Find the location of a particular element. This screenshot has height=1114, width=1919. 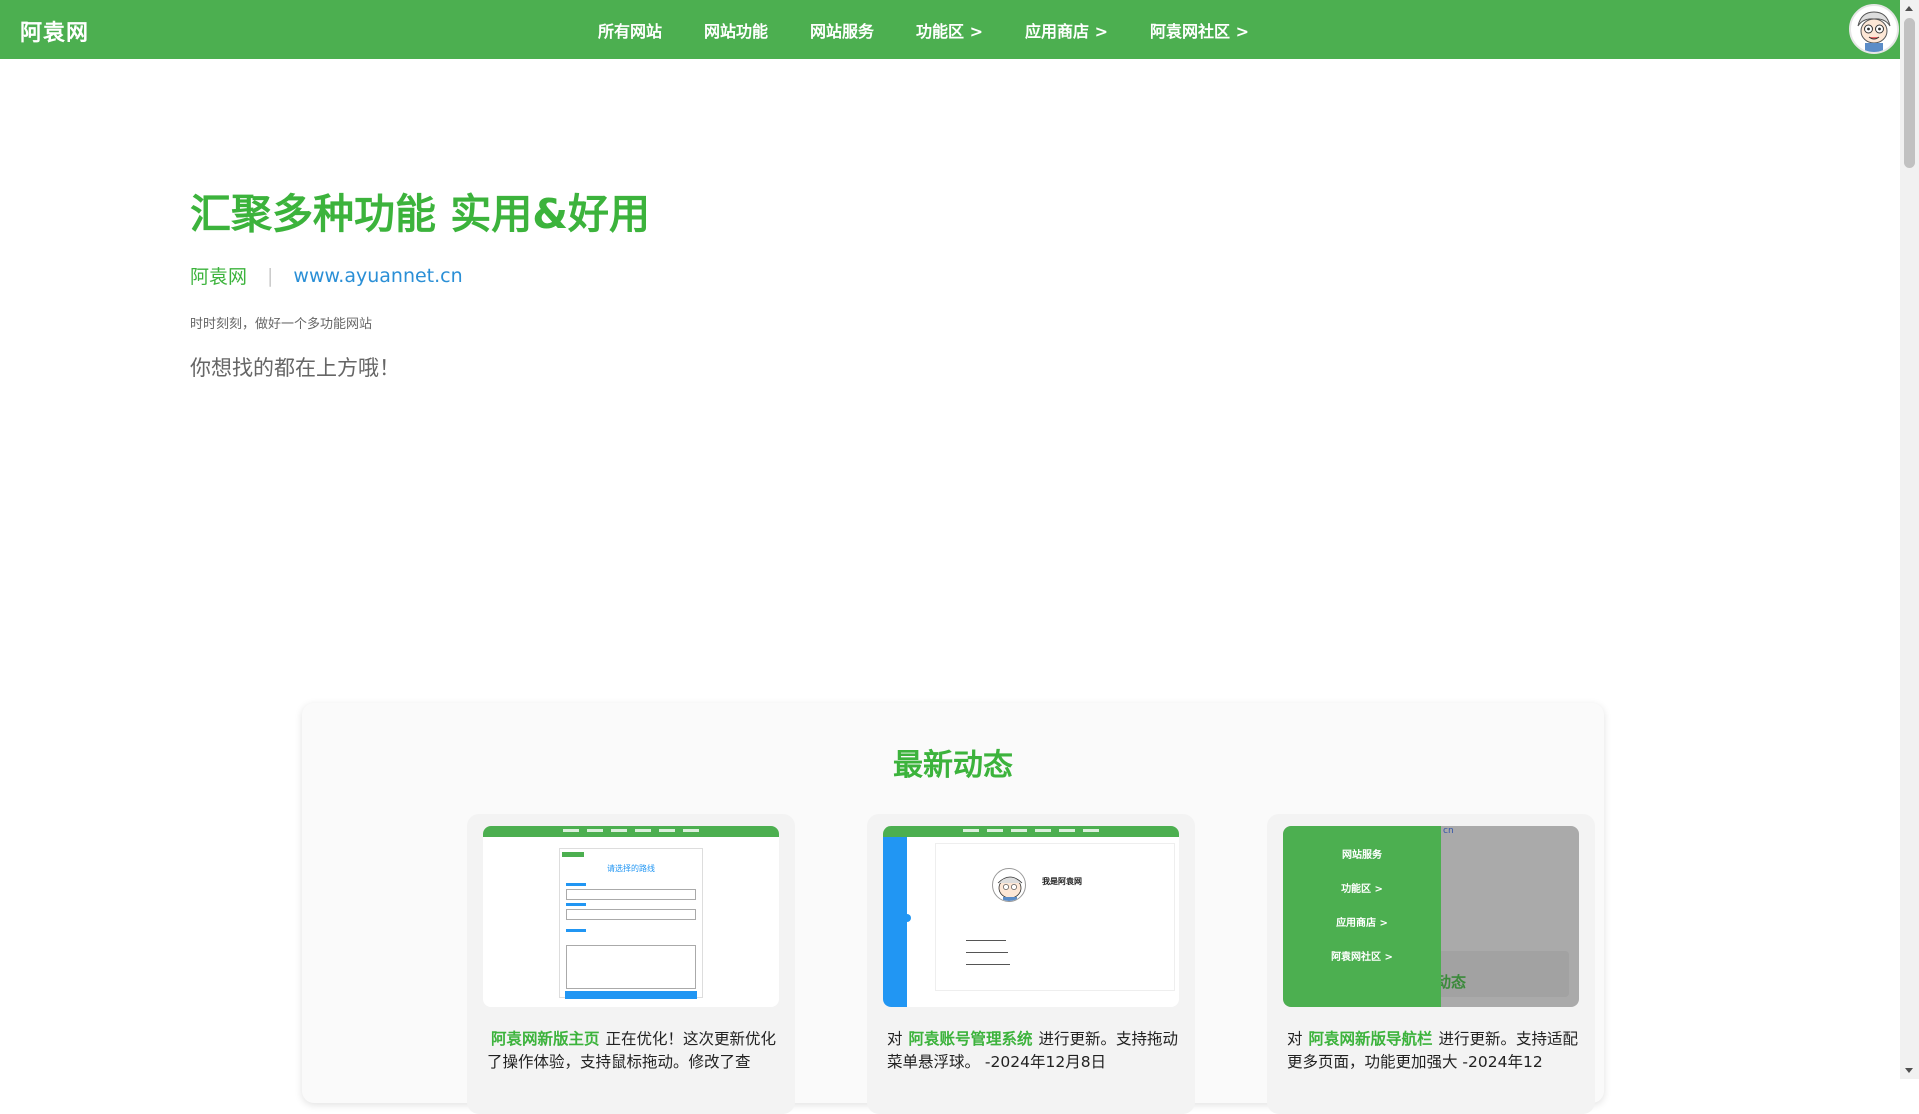

thumb-form-title: 请选择的路线 is located at coordinates (631, 868).